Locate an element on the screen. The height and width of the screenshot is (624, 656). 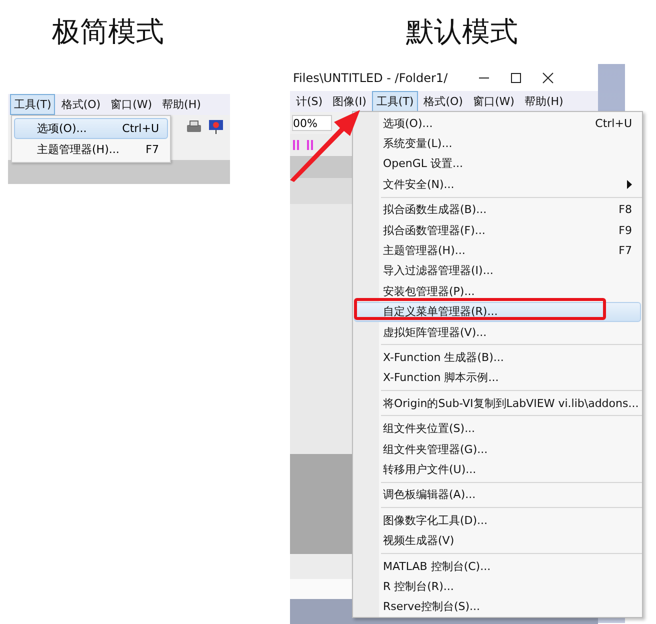
shortcut-label: F9 is located at coordinates (625, 230).